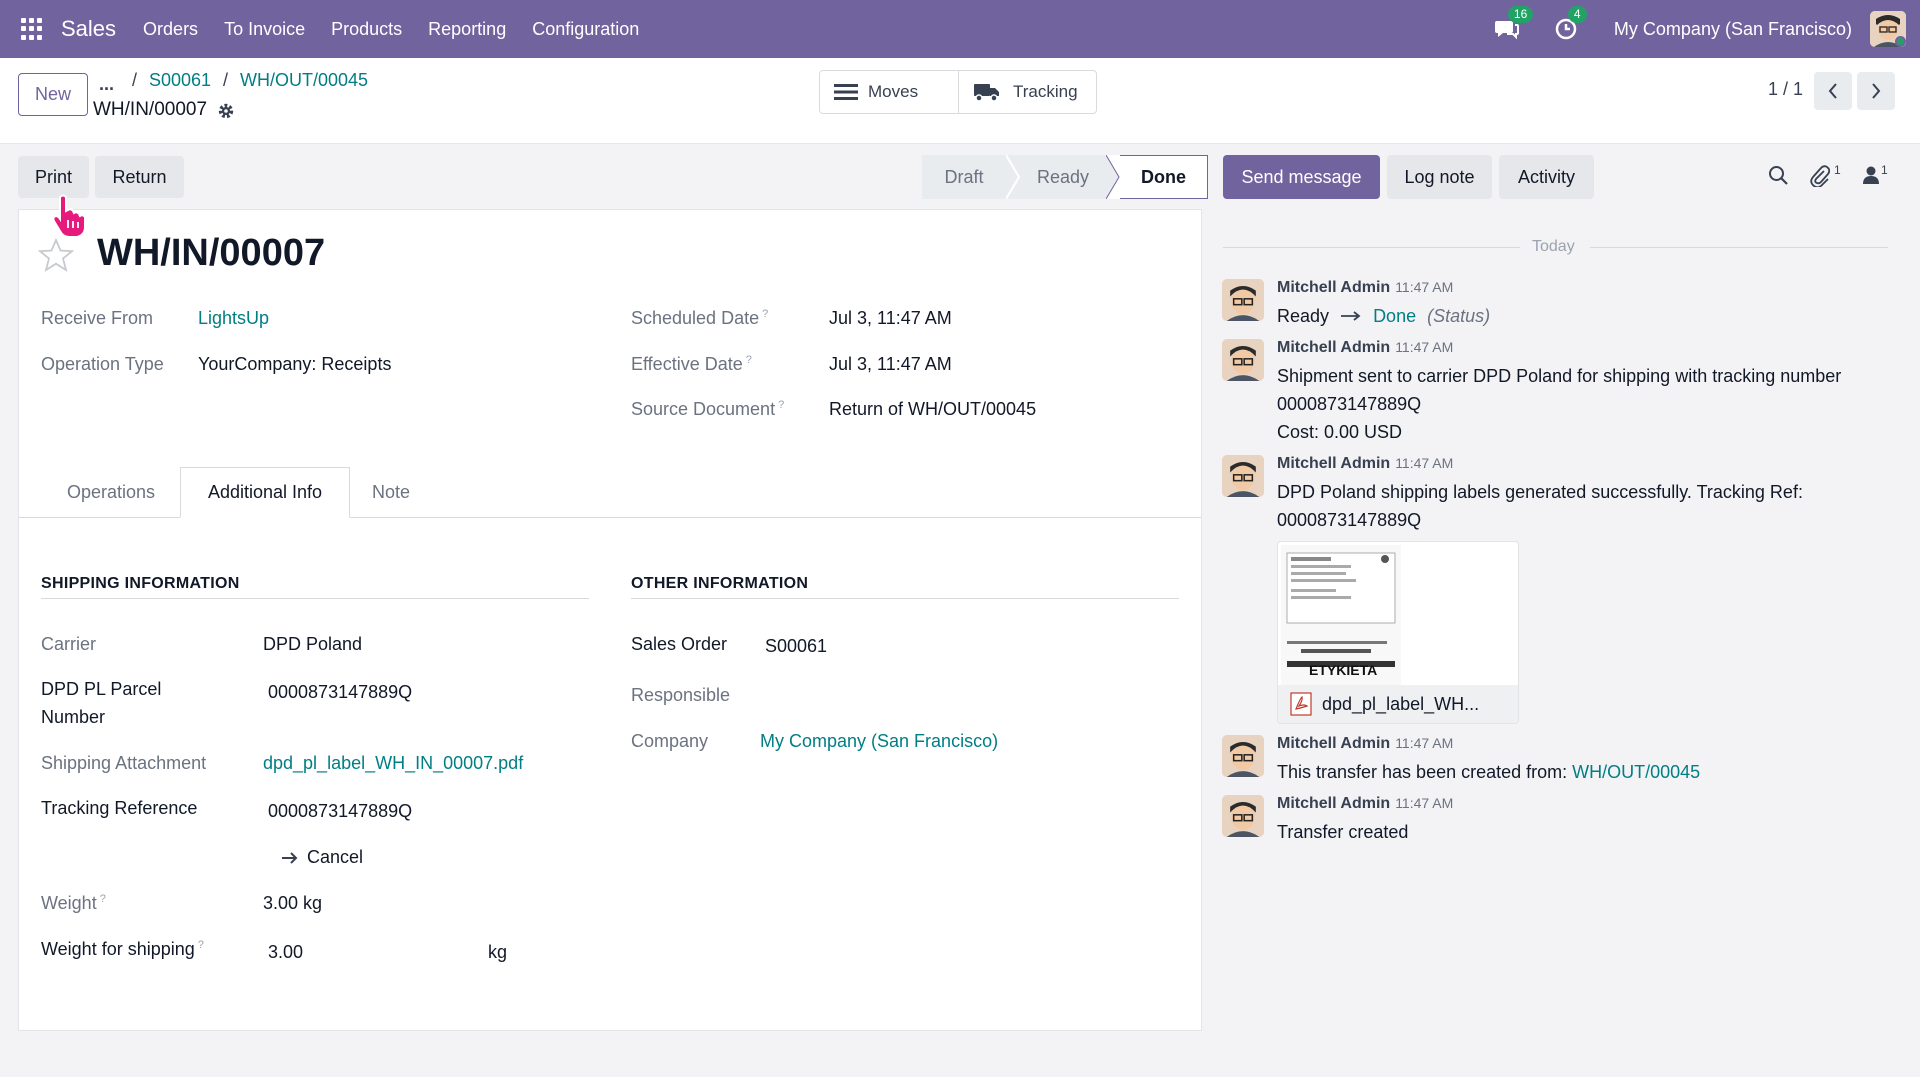 The height and width of the screenshot is (1077, 1920). Describe the element at coordinates (391, 492) in the screenshot. I see `tab-note: Note` at that location.